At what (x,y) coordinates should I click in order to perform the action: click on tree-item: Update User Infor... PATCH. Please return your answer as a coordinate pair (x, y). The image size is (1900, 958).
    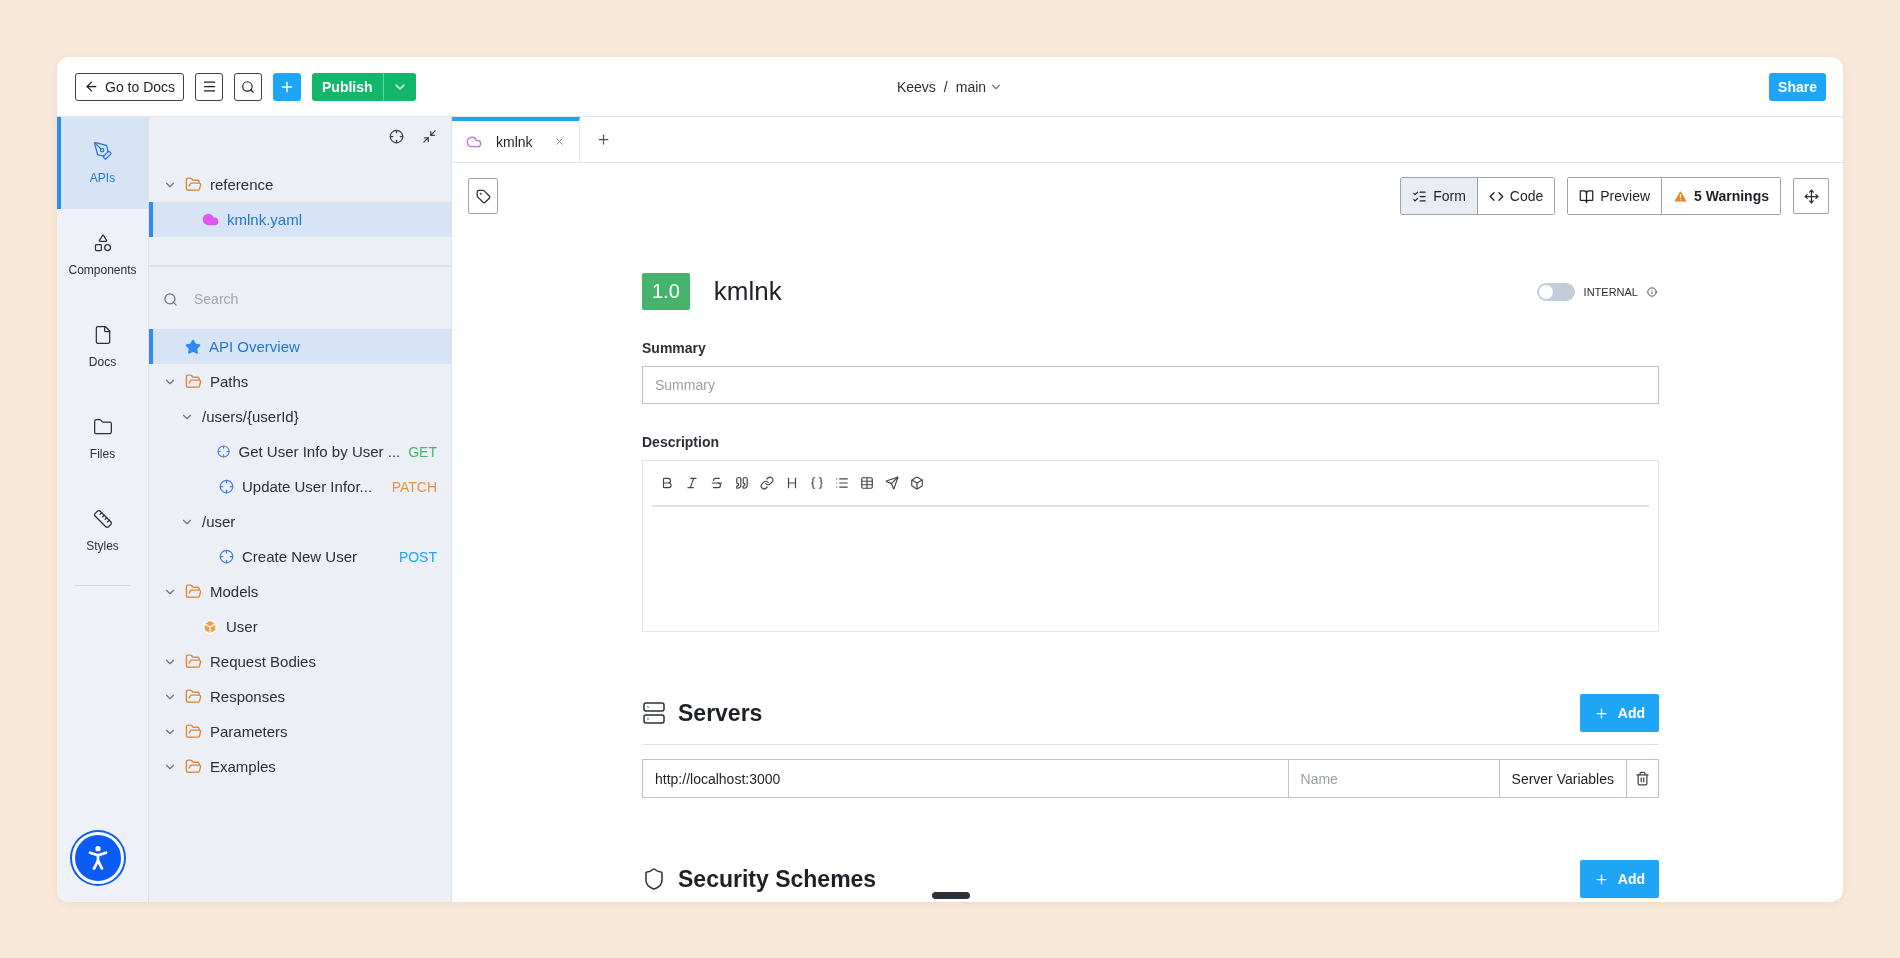
    Looking at the image, I should click on (300, 486).